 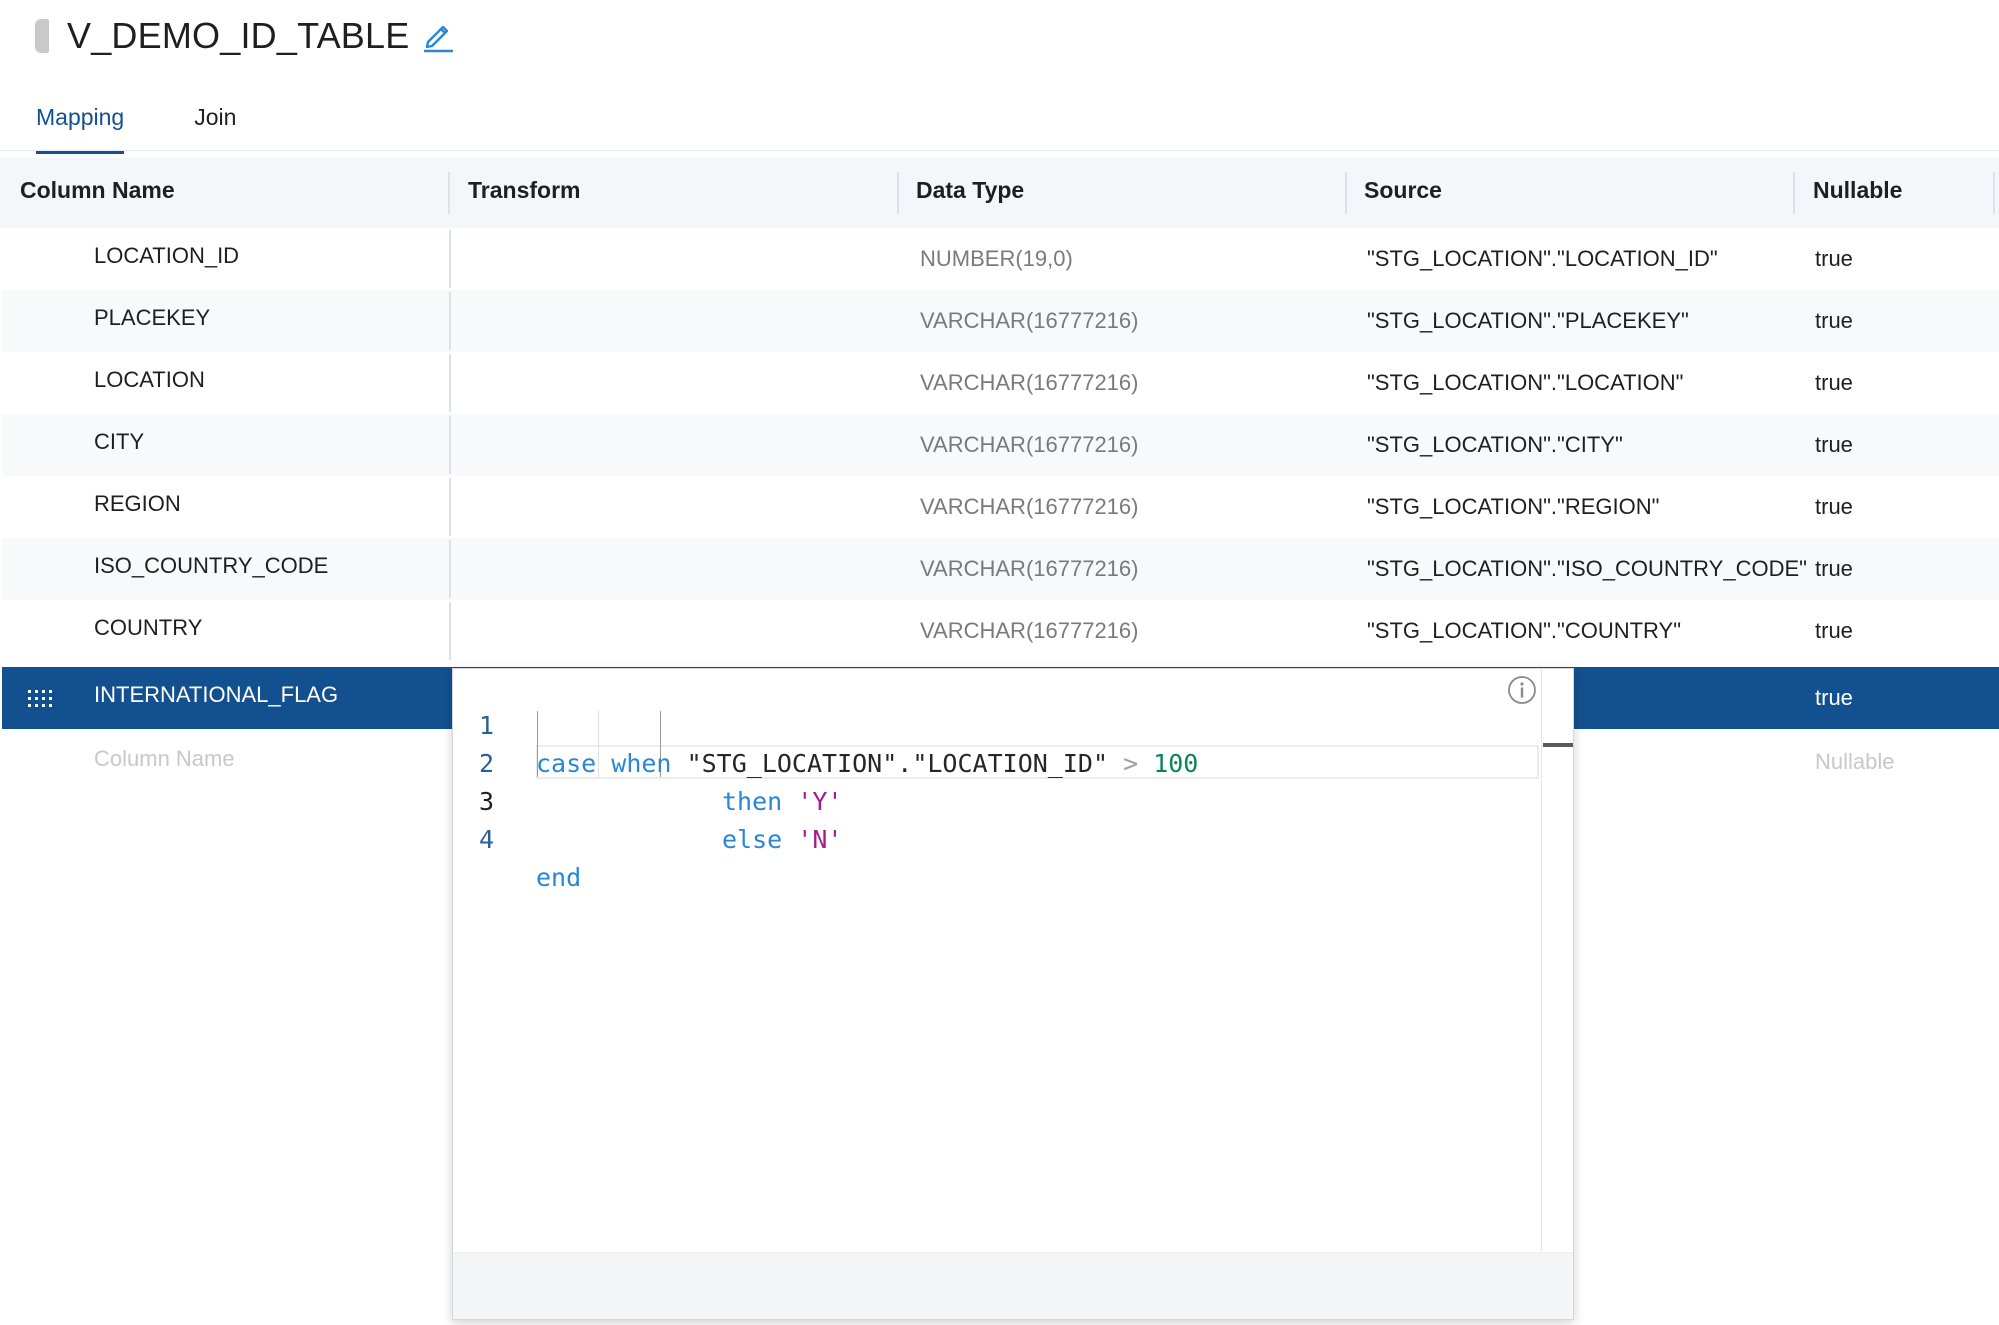 I want to click on code-line: 2 then 'Y', so click(x=997, y=761).